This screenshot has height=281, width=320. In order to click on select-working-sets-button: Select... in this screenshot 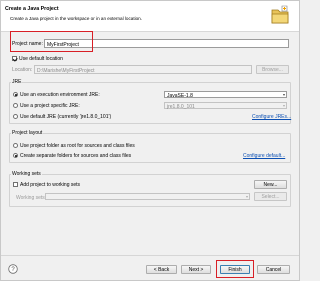, I will do `click(270, 196)`.